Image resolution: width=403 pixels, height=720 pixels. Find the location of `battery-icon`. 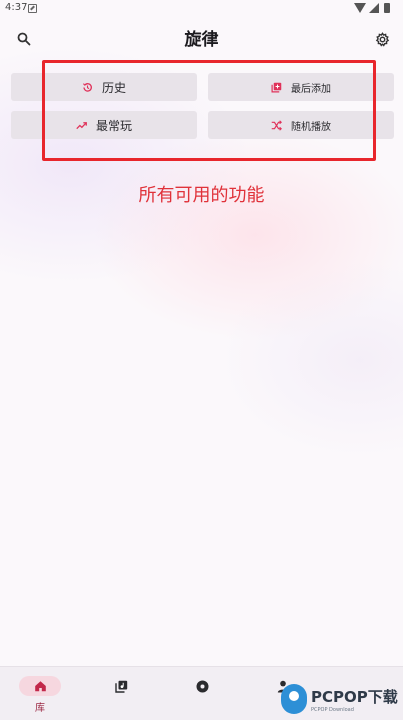

battery-icon is located at coordinates (387, 8).